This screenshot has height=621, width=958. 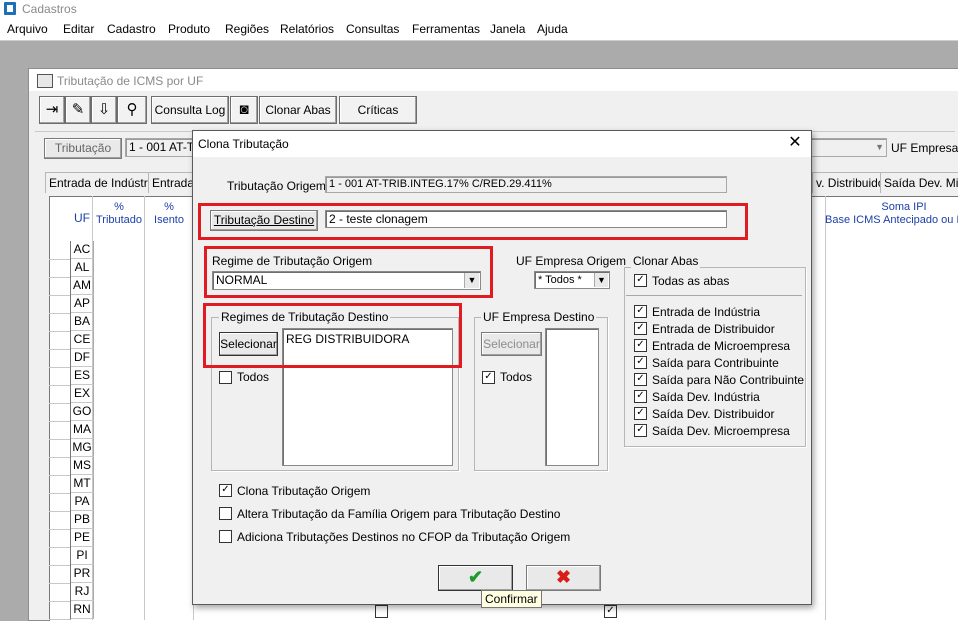 What do you see at coordinates (924, 148) in the screenshot?
I see `uf-empresa-label: UF Empresa` at bounding box center [924, 148].